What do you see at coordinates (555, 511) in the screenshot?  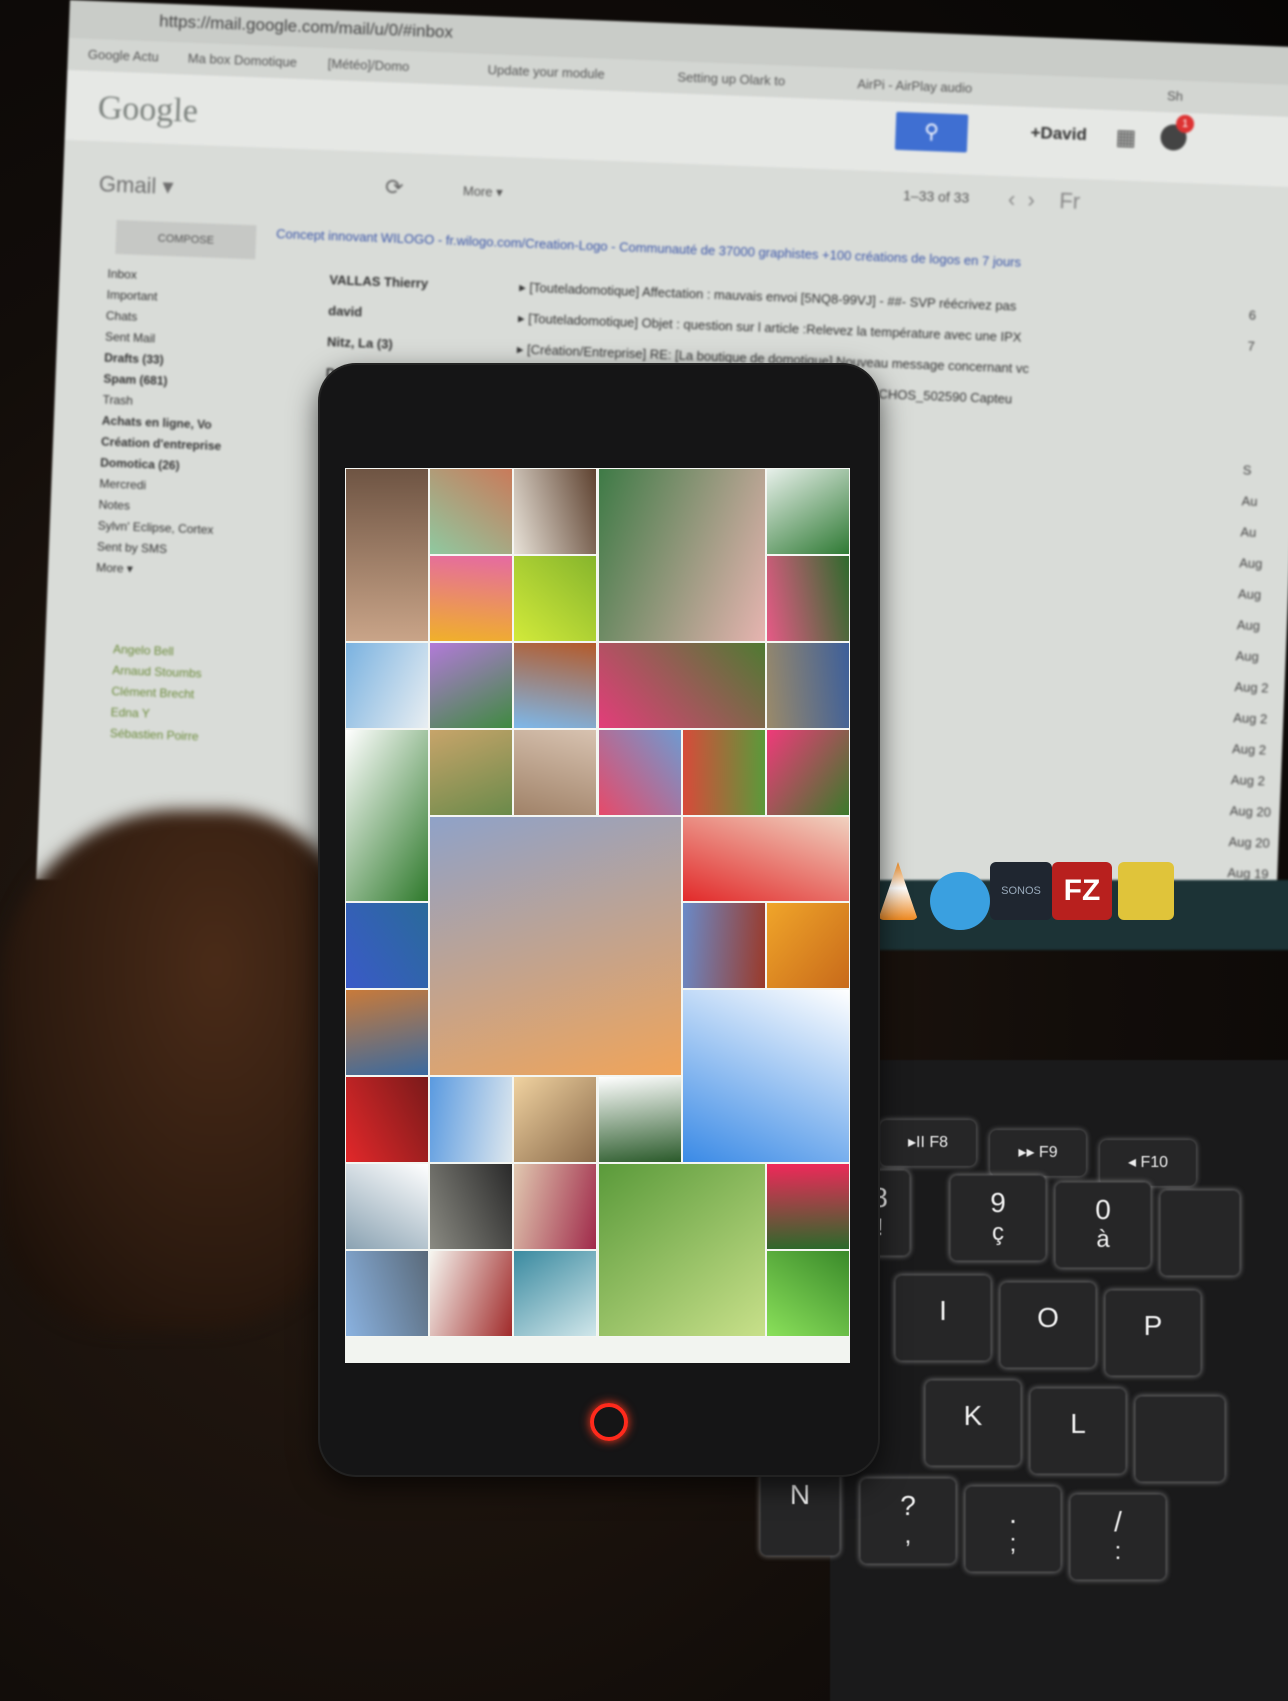 I see `photo-thumbnail-white-blossoms` at bounding box center [555, 511].